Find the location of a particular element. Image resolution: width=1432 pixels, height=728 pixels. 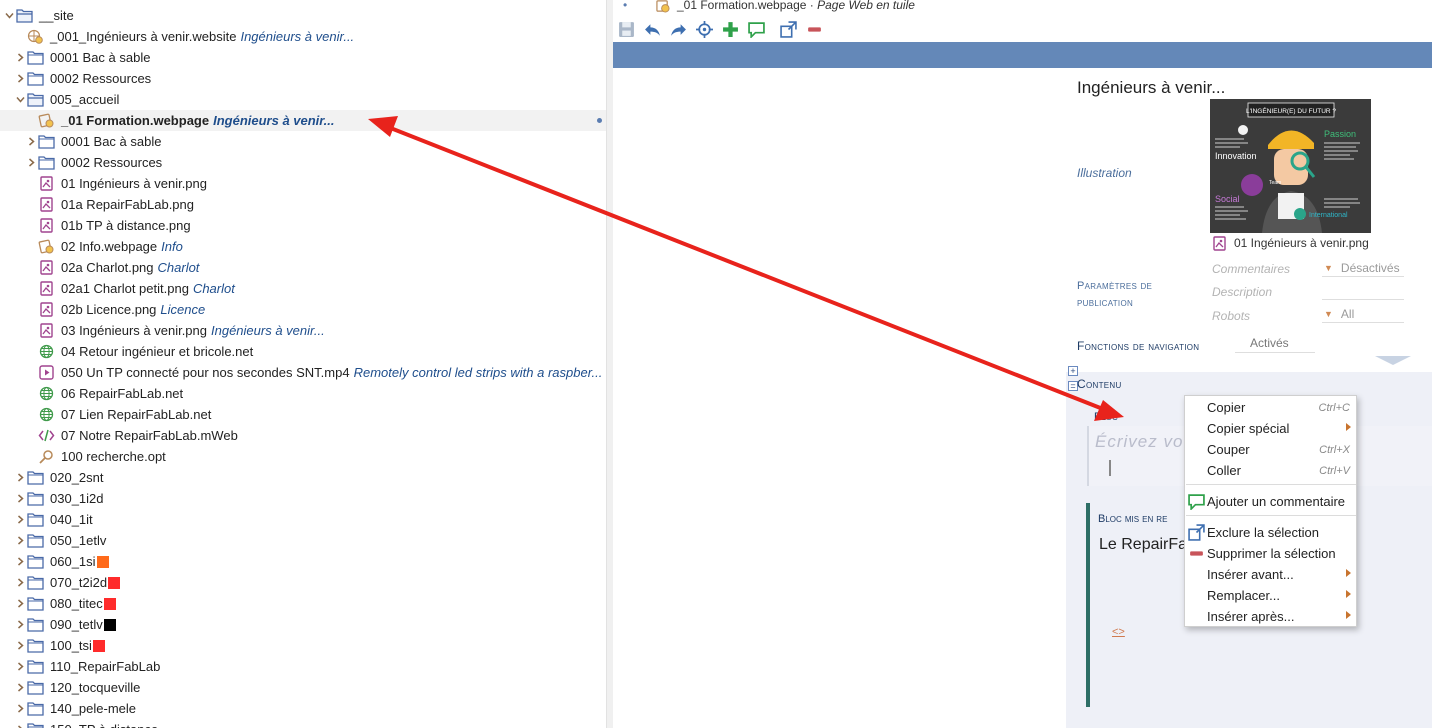

tree-file-row: 01b TP à distance.png is located at coordinates (303, 225).